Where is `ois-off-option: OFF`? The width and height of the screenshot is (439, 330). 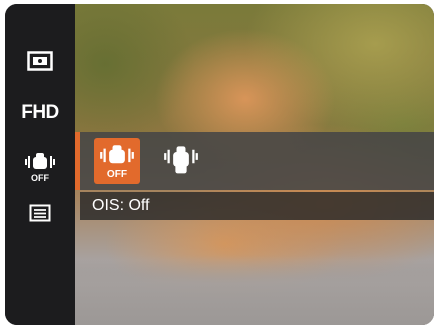 ois-off-option: OFF is located at coordinates (117, 161).